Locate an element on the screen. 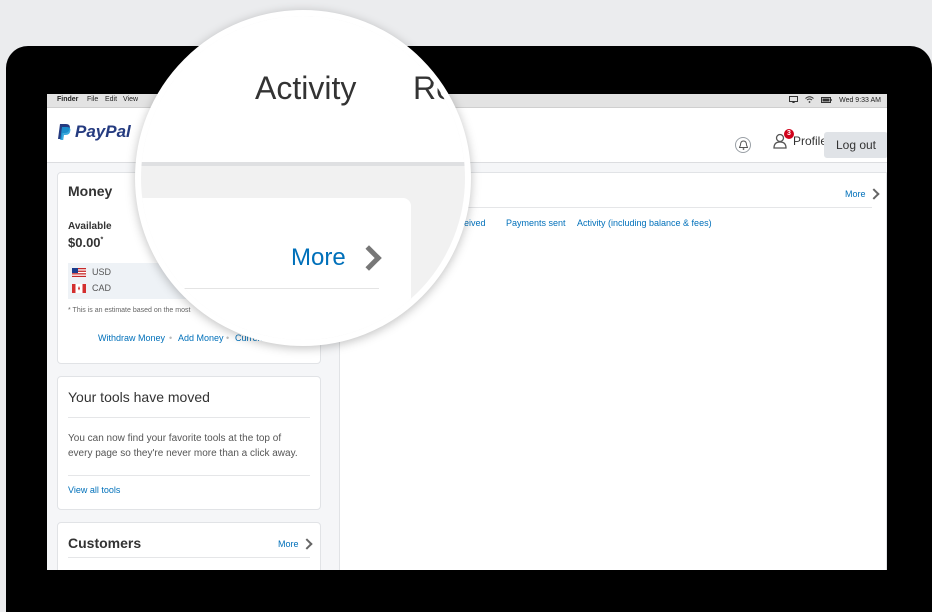  paypal-wordmark: PayPal is located at coordinates (103, 131).